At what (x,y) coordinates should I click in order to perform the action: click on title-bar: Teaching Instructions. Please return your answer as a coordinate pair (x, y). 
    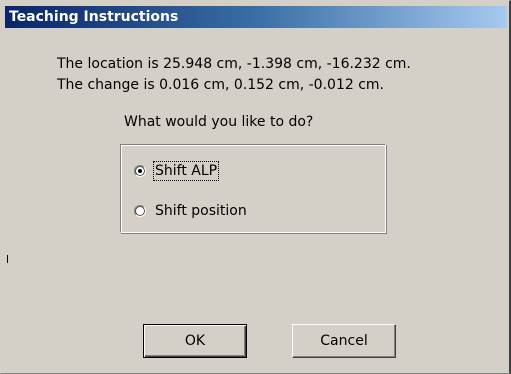
    Looking at the image, I should click on (256, 17).